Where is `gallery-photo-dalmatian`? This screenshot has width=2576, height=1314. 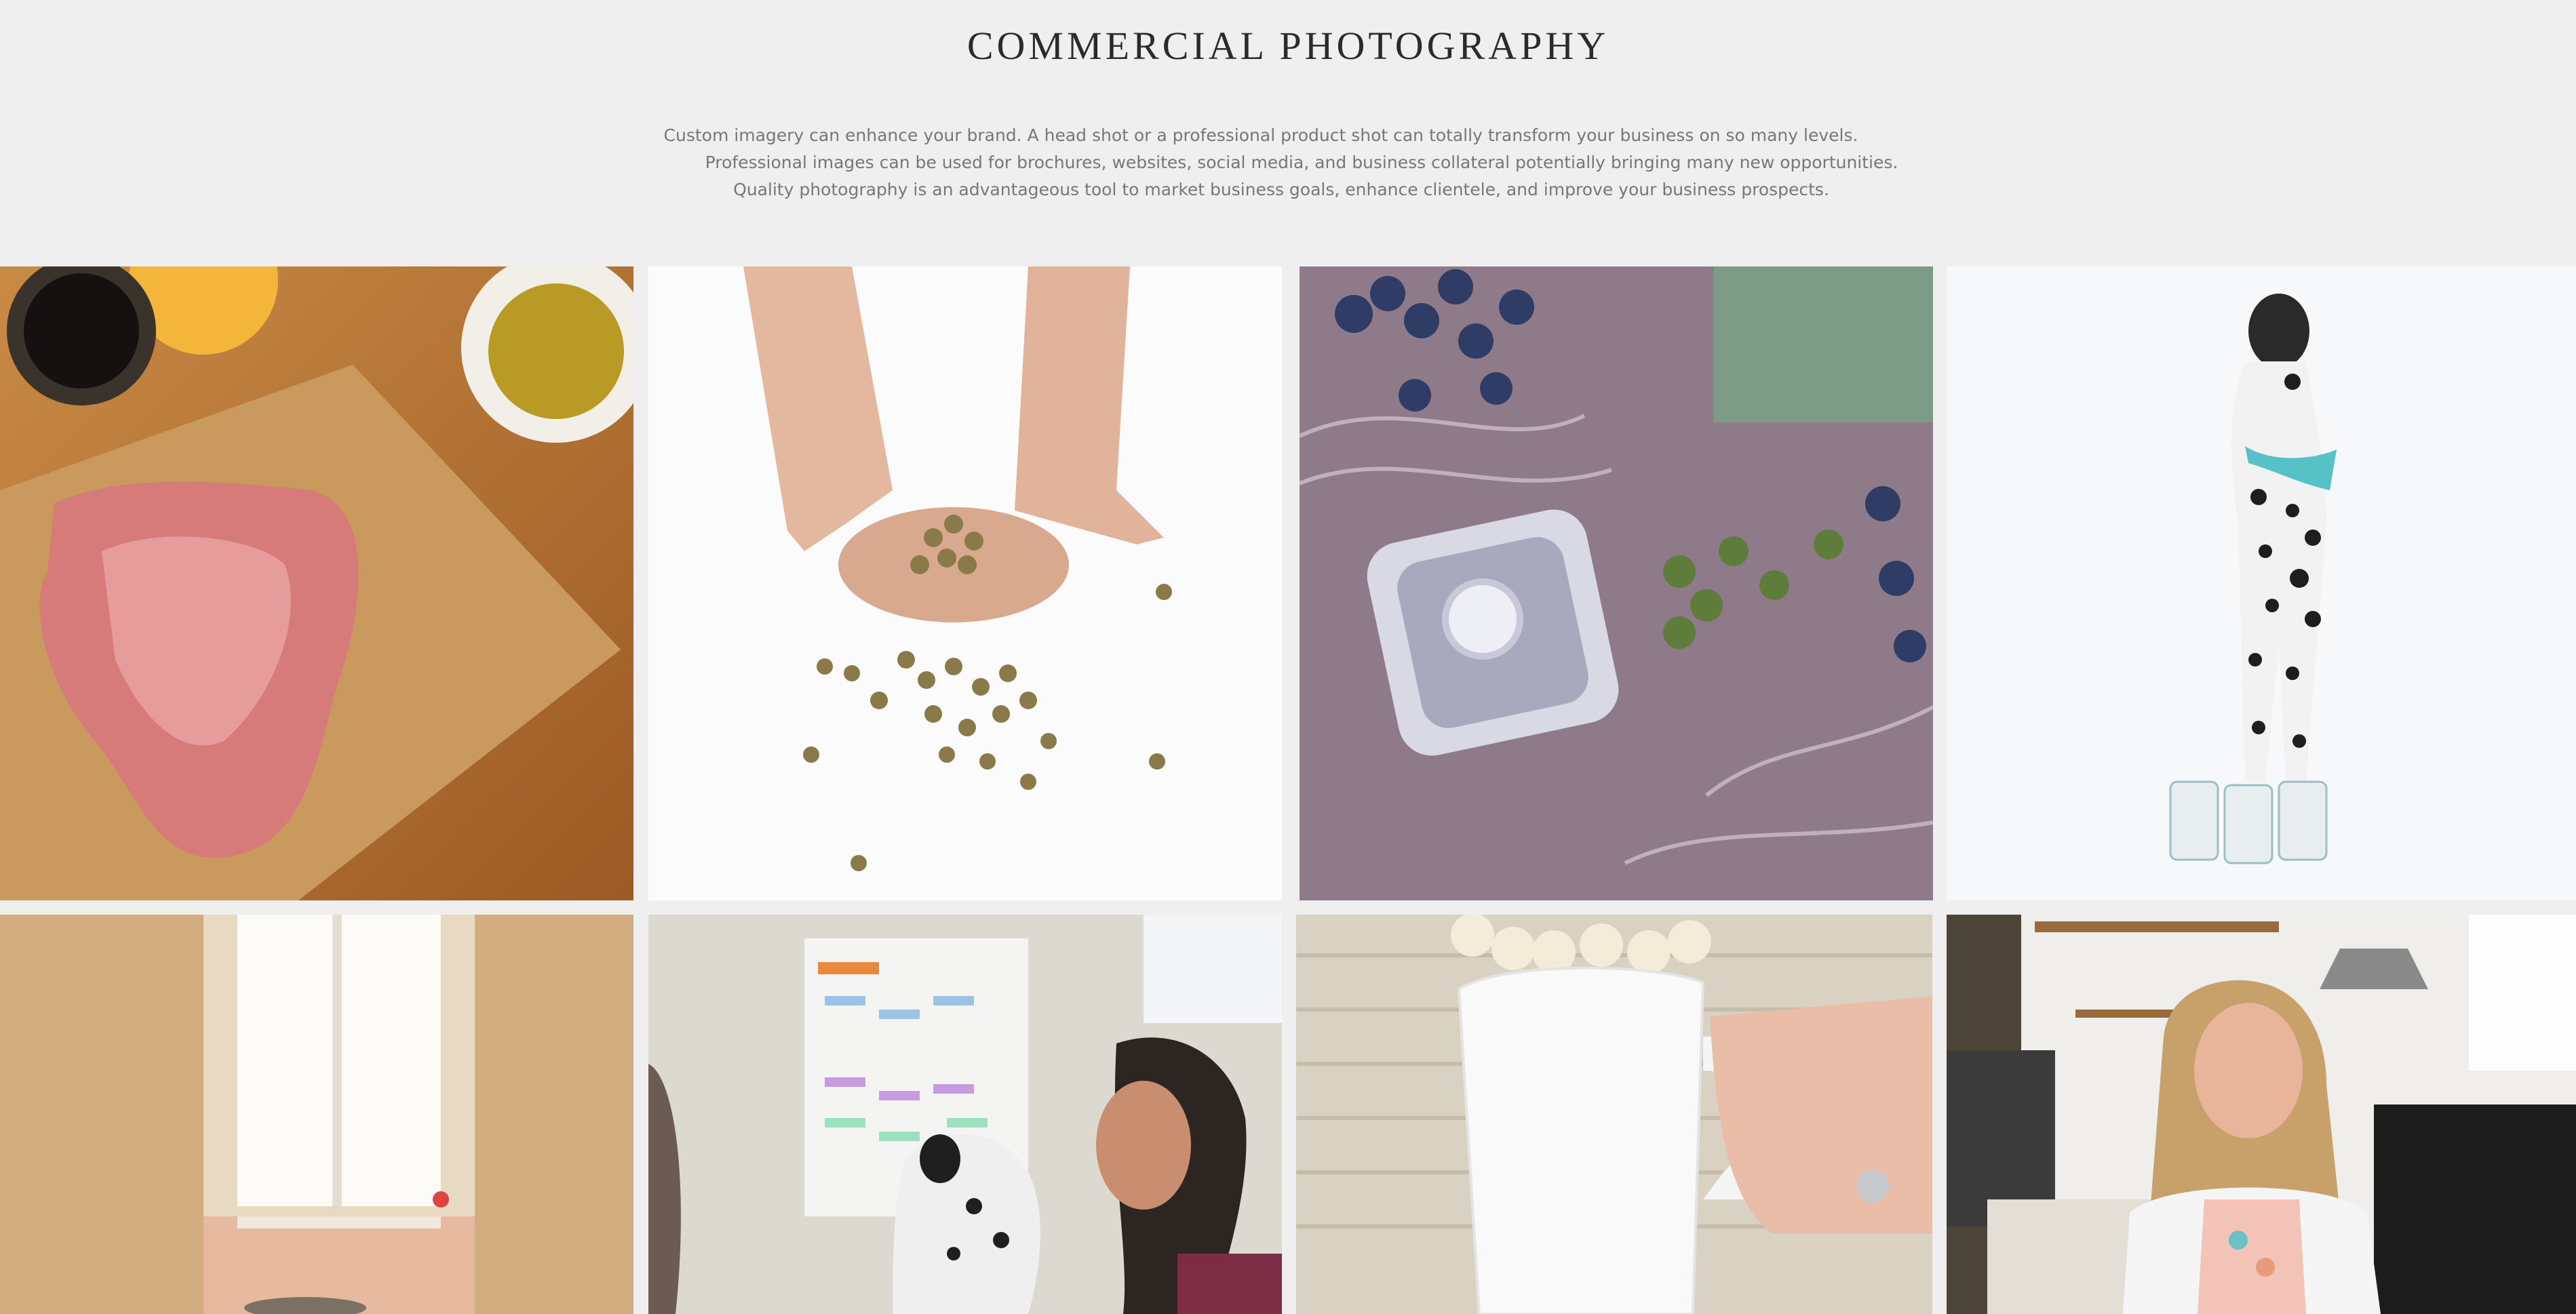 gallery-photo-dalmatian is located at coordinates (2261, 583).